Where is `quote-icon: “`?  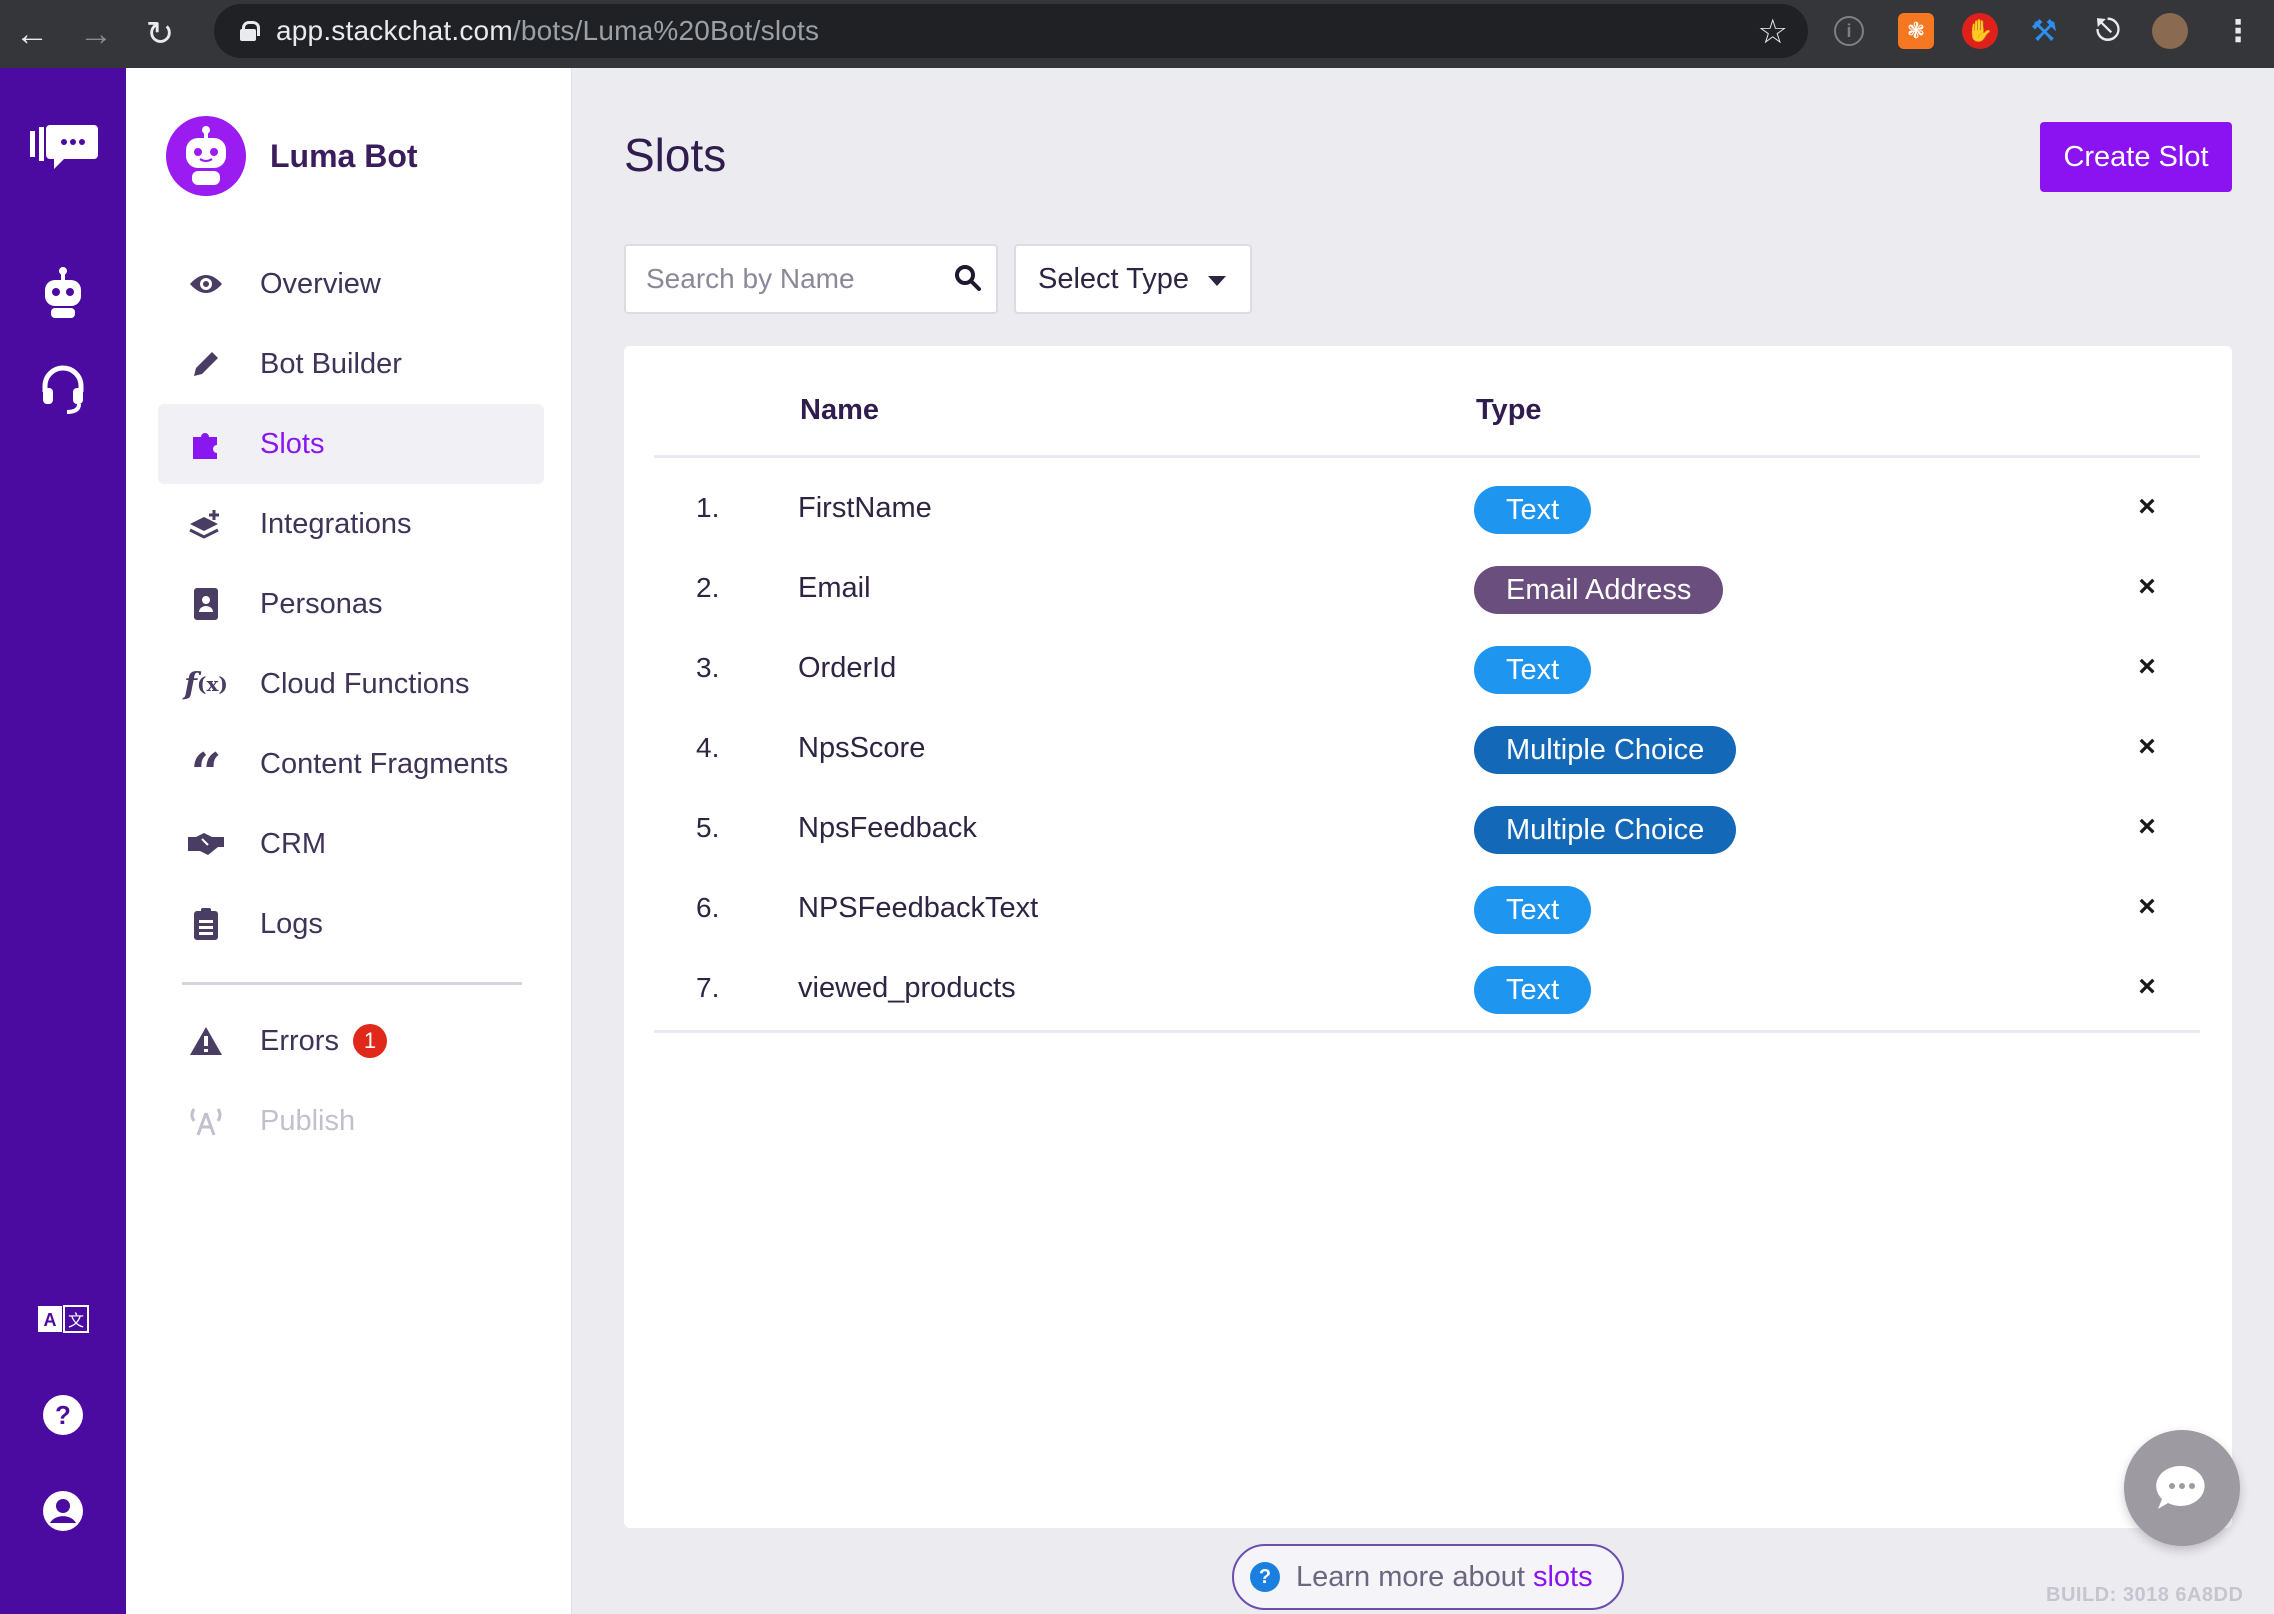
quote-icon: “ is located at coordinates (206, 773).